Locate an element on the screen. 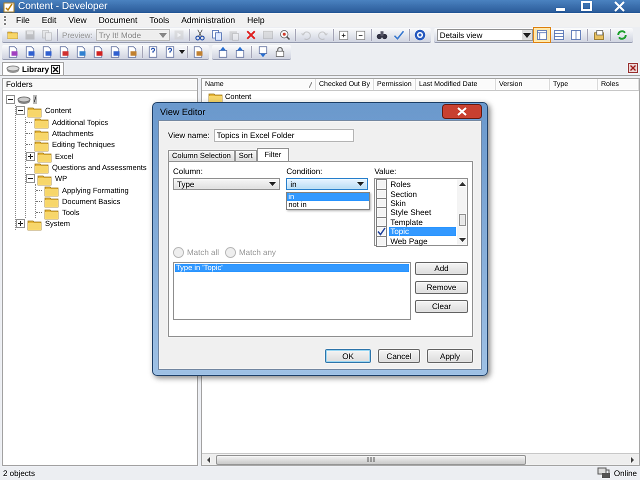  dialog-button: Cancel is located at coordinates (399, 356).